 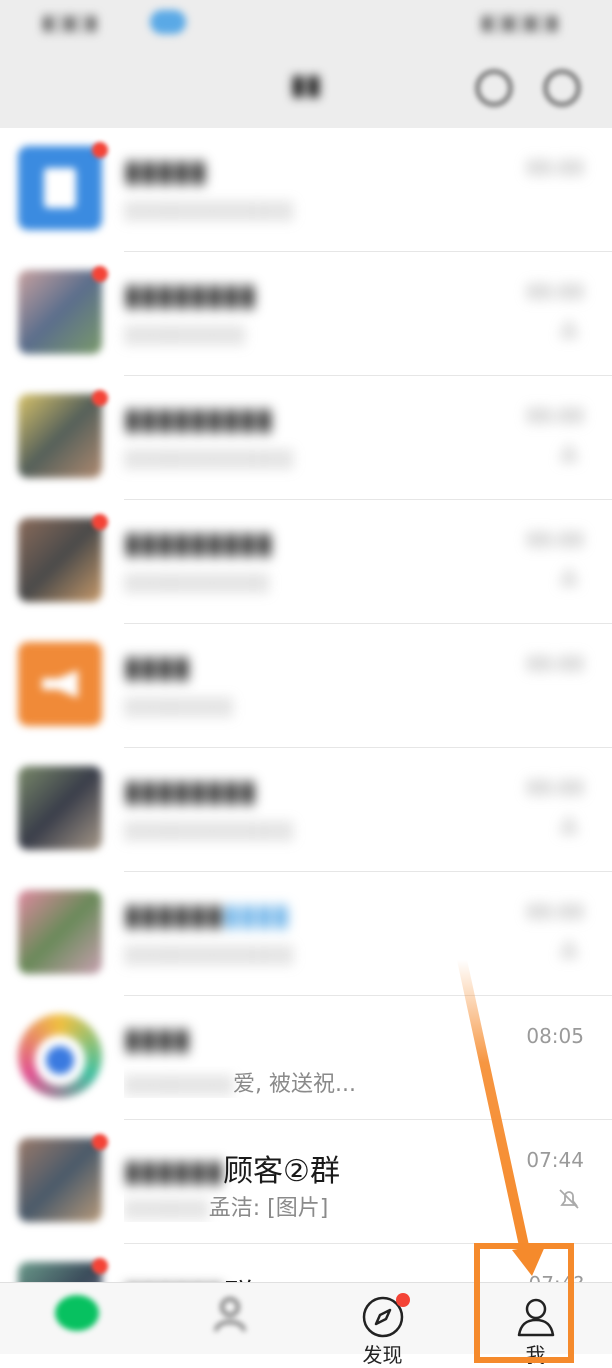 I want to click on status-carrier: ▮▯▮▯▮, so click(x=70, y=22).